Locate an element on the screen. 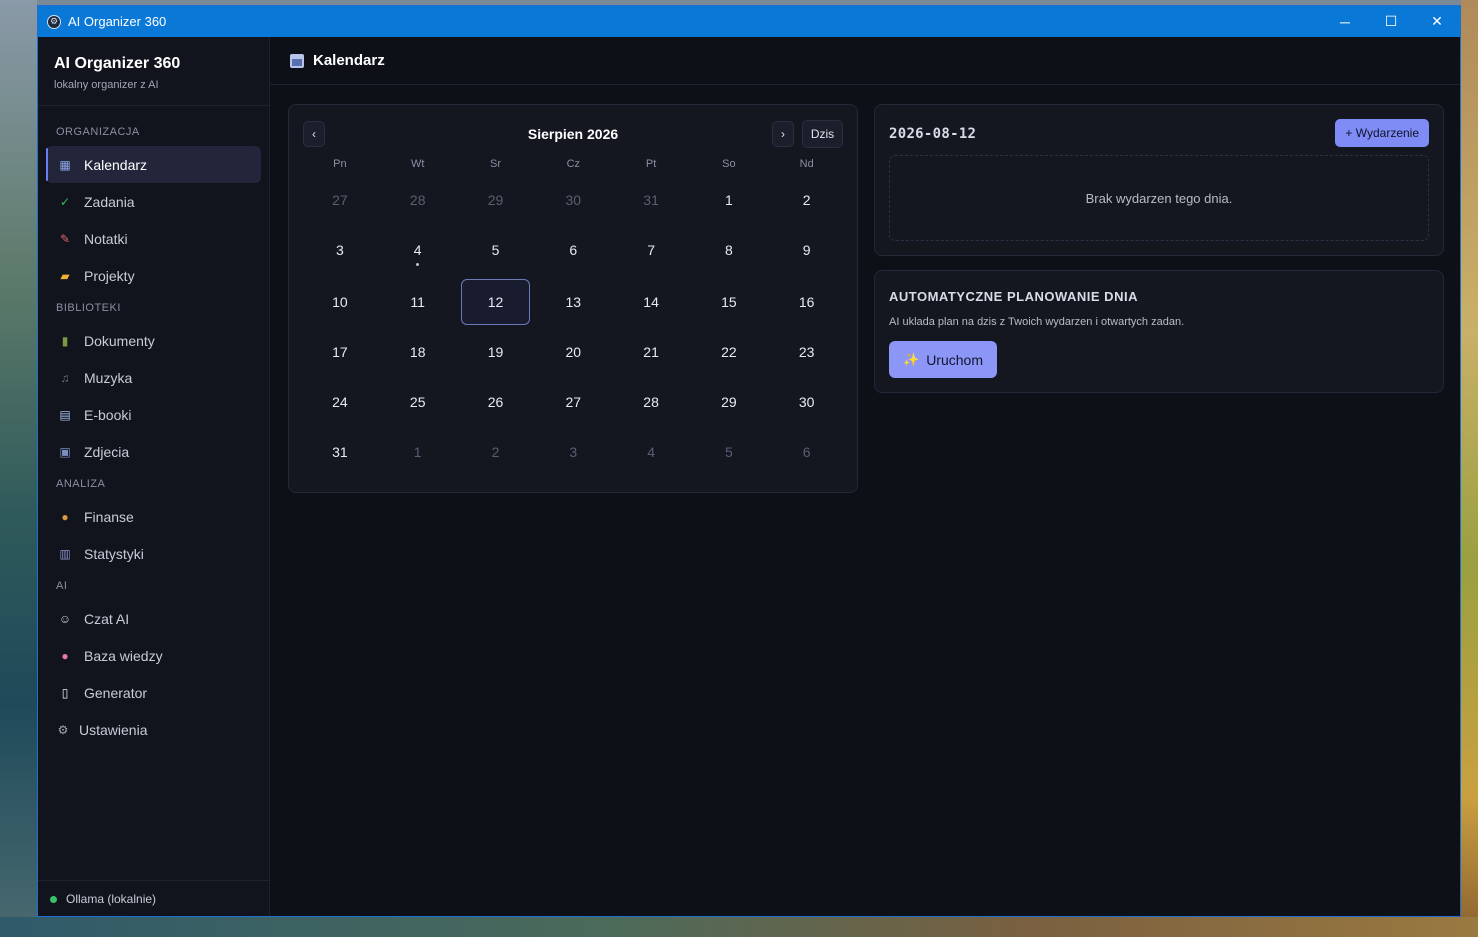 This screenshot has width=1478, height=937. title-bar: ⚙ AI Organizer 360 ─ ☐ ✕ is located at coordinates (749, 21).